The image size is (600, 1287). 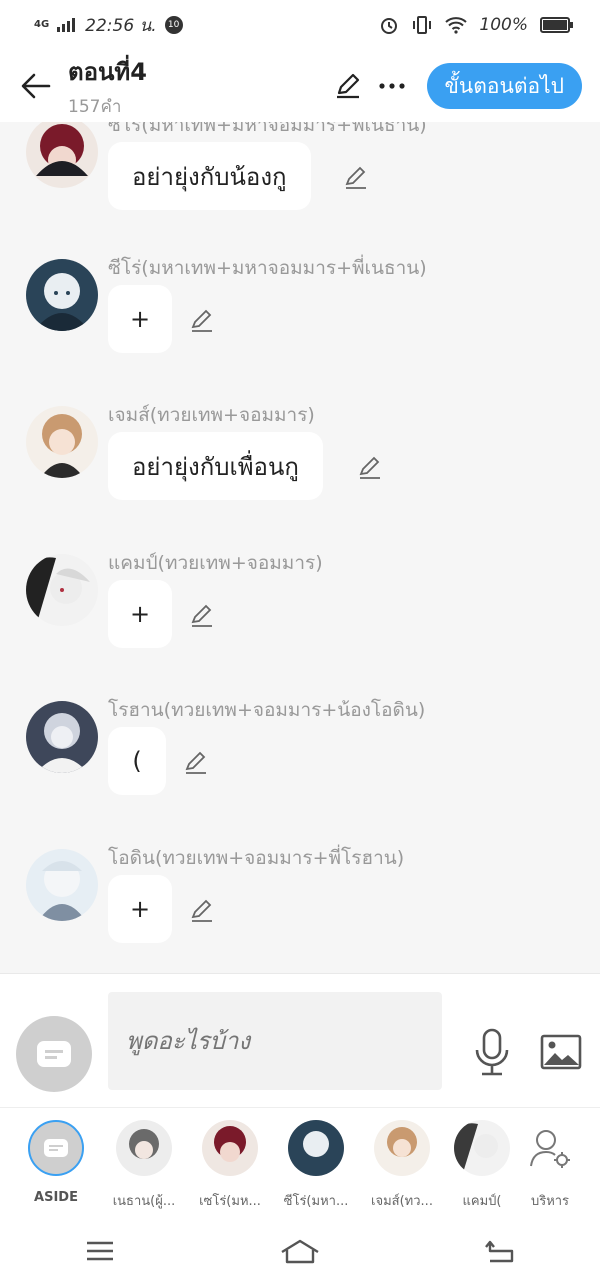 I want to click on page-title: ตอนที่4, so click(x=107, y=72).